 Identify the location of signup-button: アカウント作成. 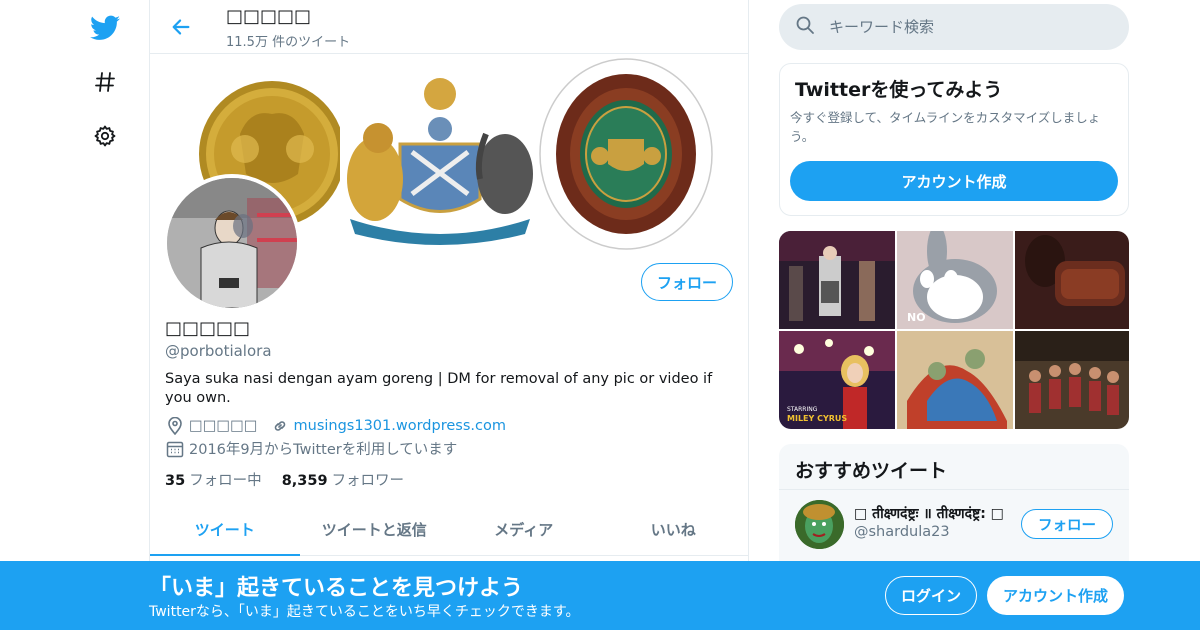
(1055, 595).